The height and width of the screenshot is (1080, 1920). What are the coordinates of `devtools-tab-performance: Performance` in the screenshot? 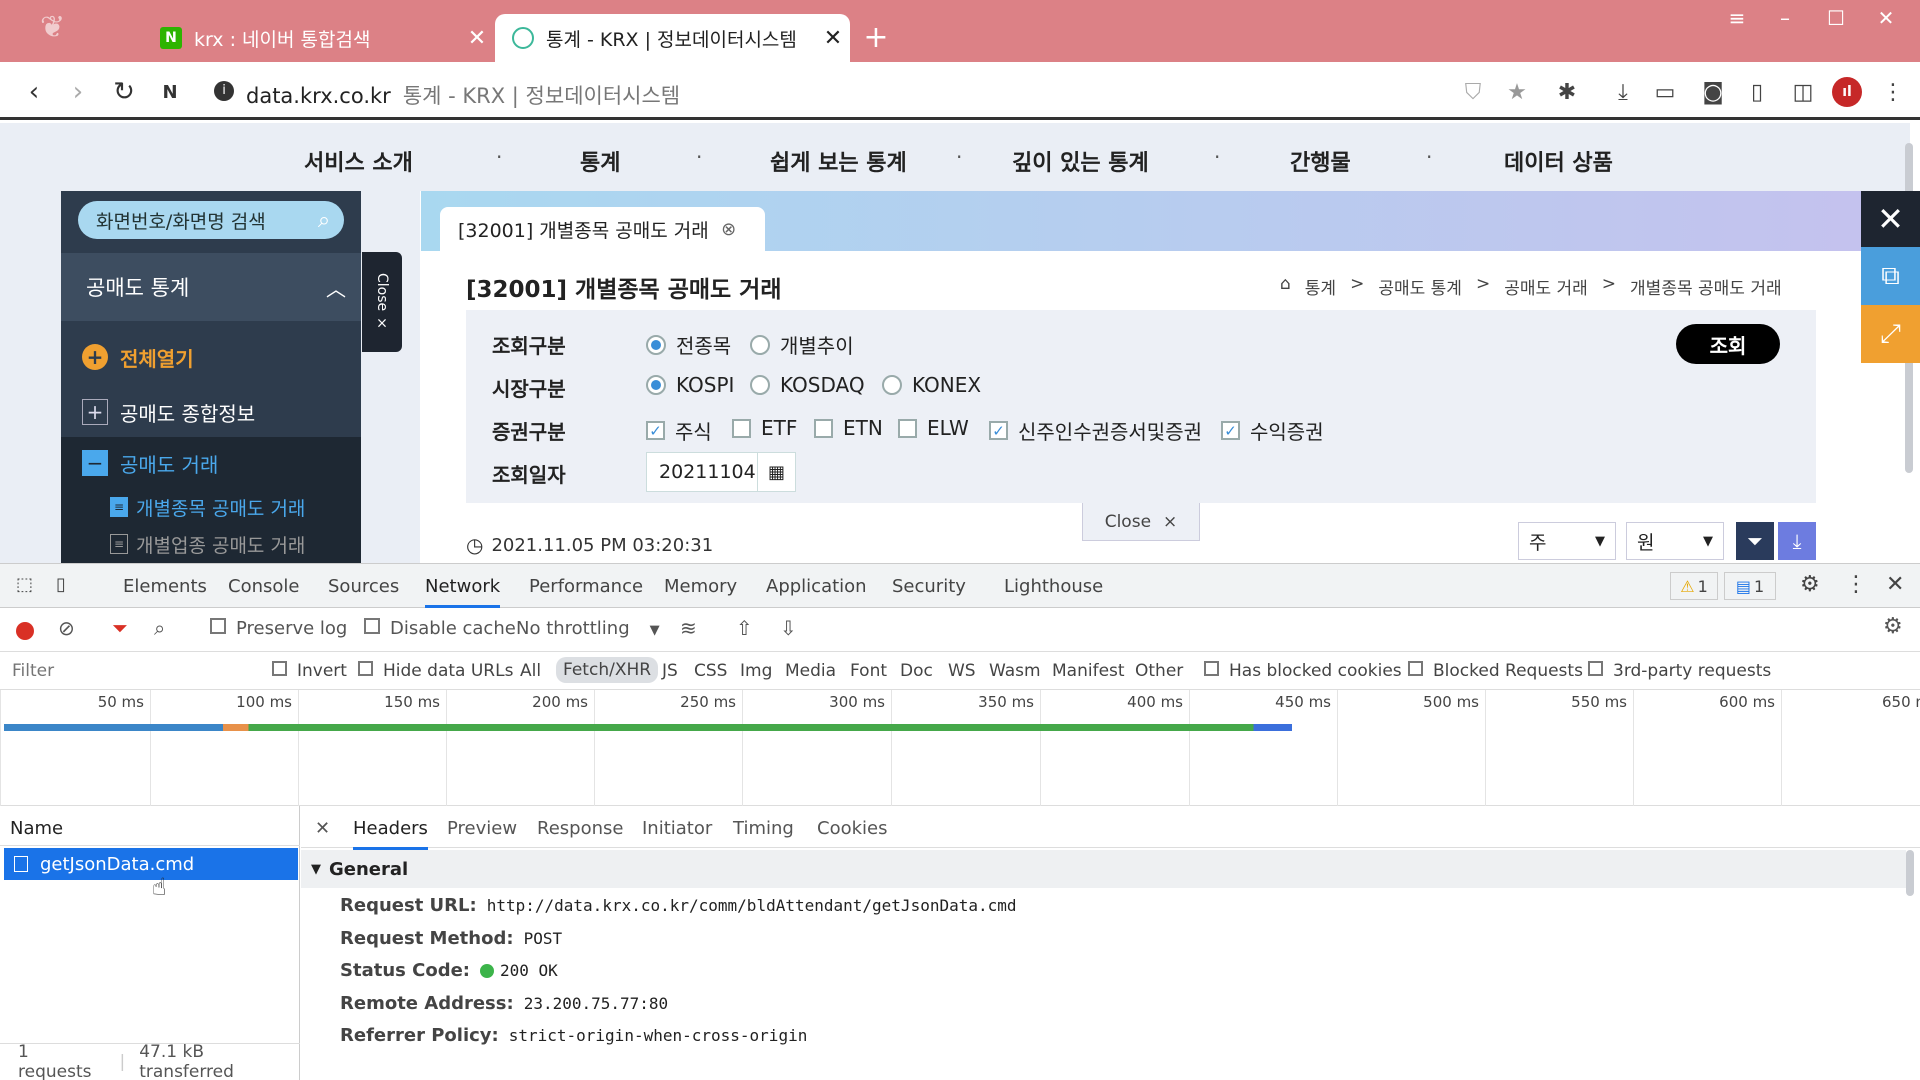 It's located at (586, 586).